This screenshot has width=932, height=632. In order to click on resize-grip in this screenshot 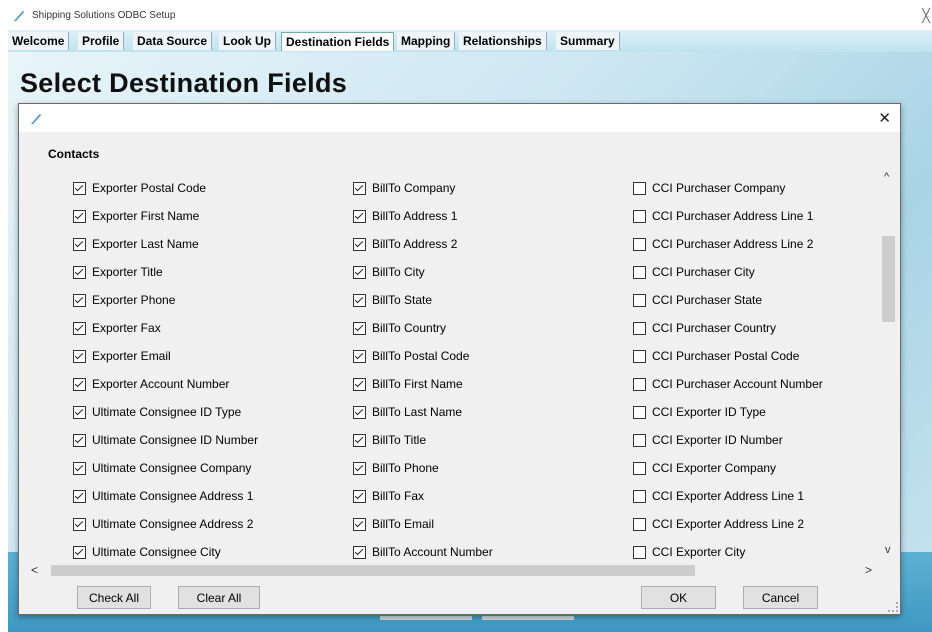, I will do `click(893, 607)`.